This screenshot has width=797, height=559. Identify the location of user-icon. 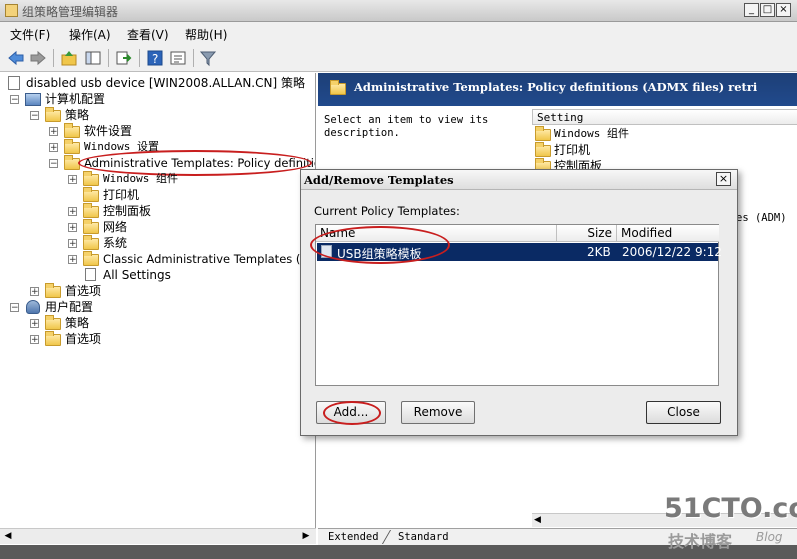
(33, 307).